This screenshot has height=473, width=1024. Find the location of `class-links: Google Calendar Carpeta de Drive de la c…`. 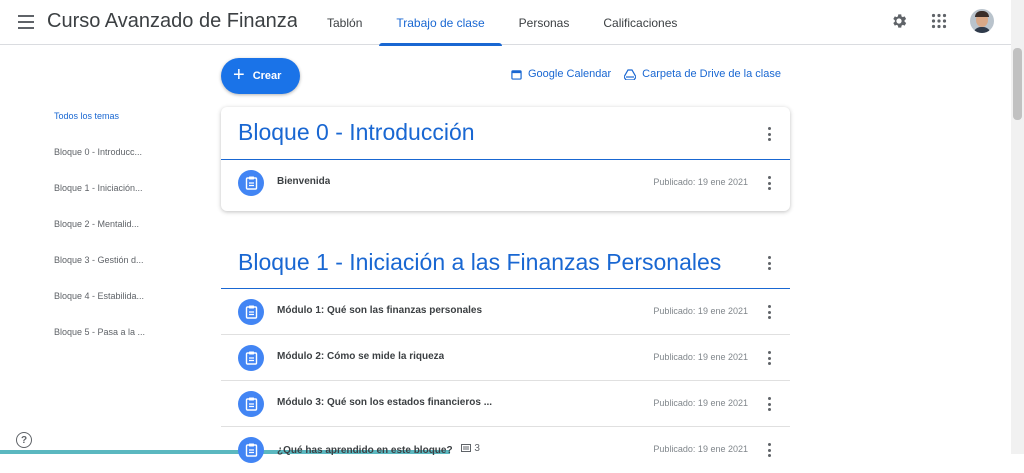

class-links: Google Calendar Carpeta de Drive de la c… is located at coordinates (646, 74).